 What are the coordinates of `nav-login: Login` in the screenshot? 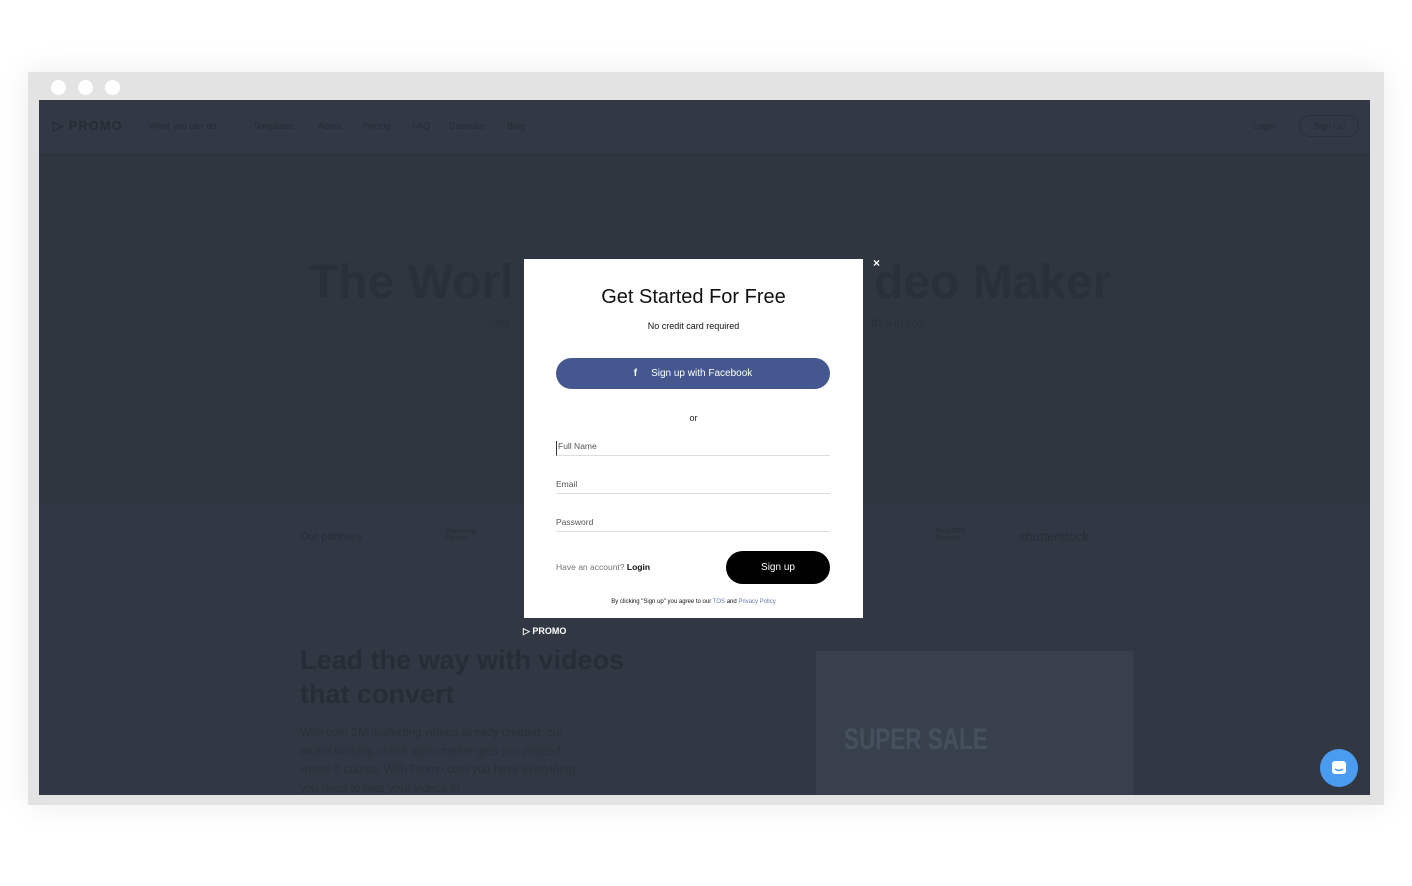 It's located at (1264, 126).